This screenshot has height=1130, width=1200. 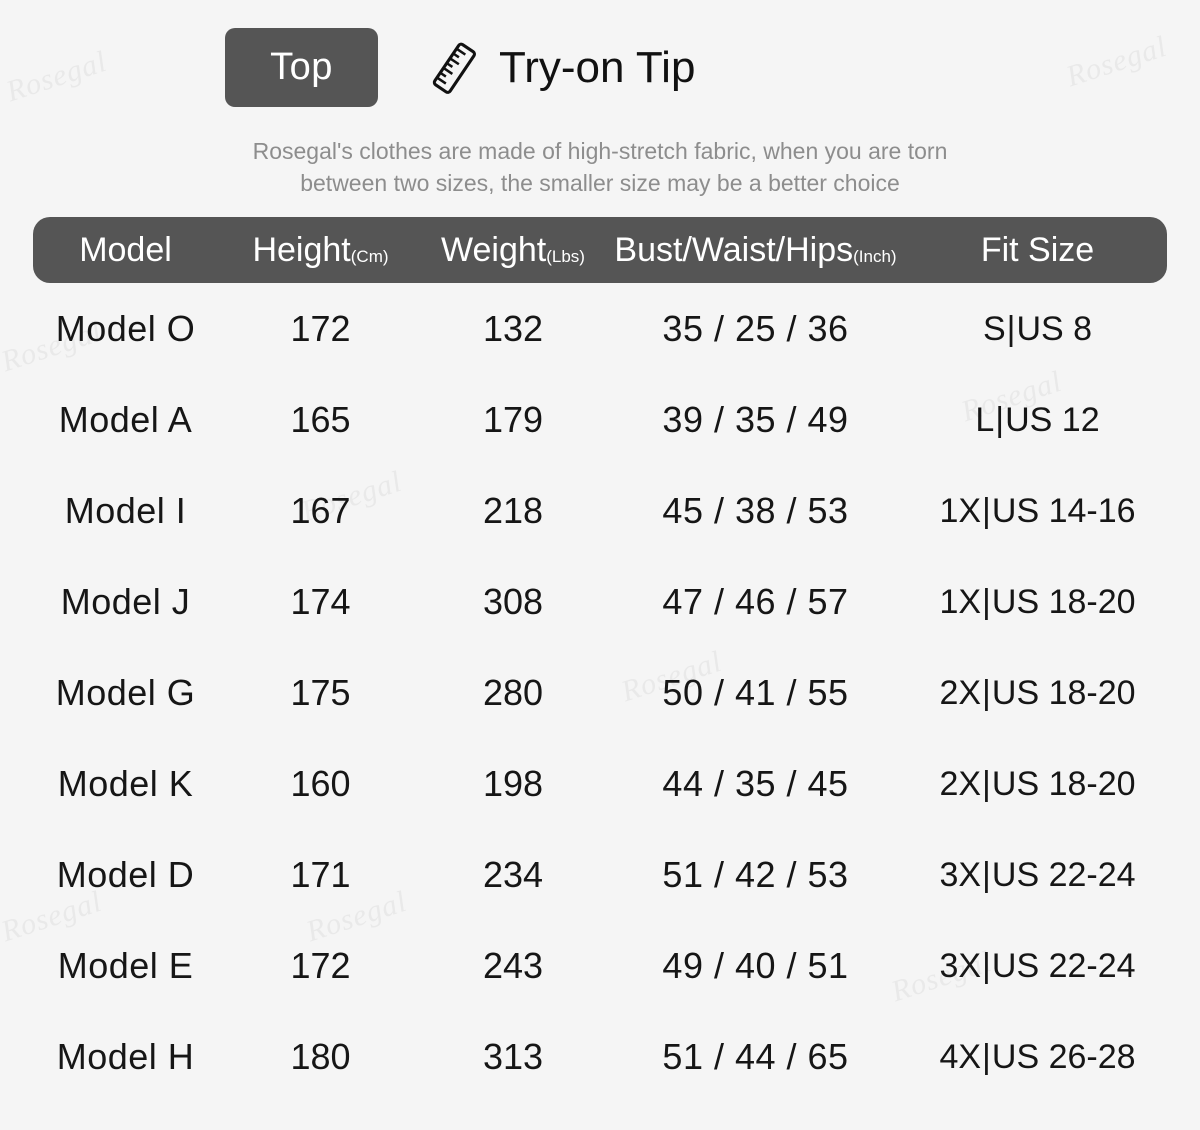 I want to click on fit-size-us: US 12, so click(x=1052, y=419).